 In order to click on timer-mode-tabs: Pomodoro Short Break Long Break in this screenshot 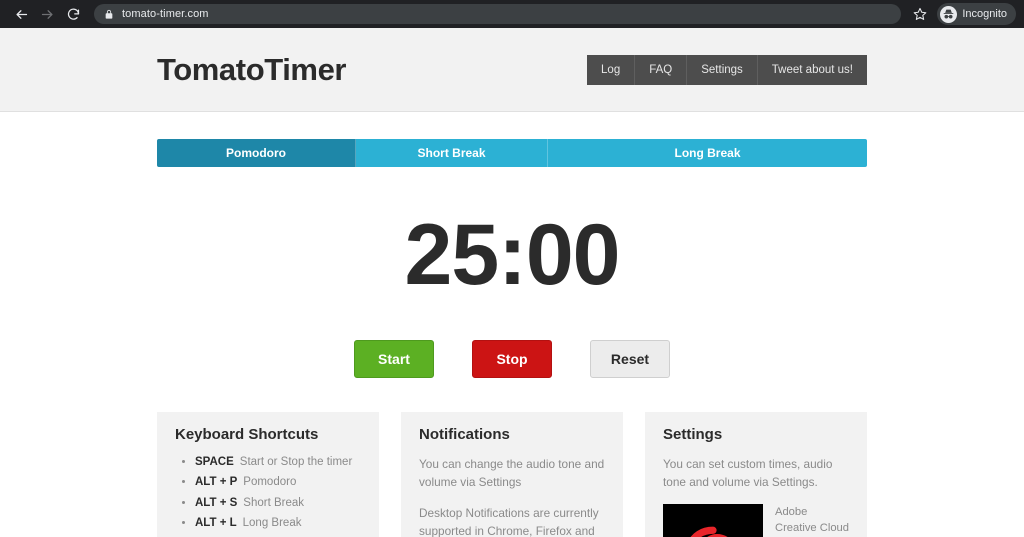, I will do `click(512, 153)`.